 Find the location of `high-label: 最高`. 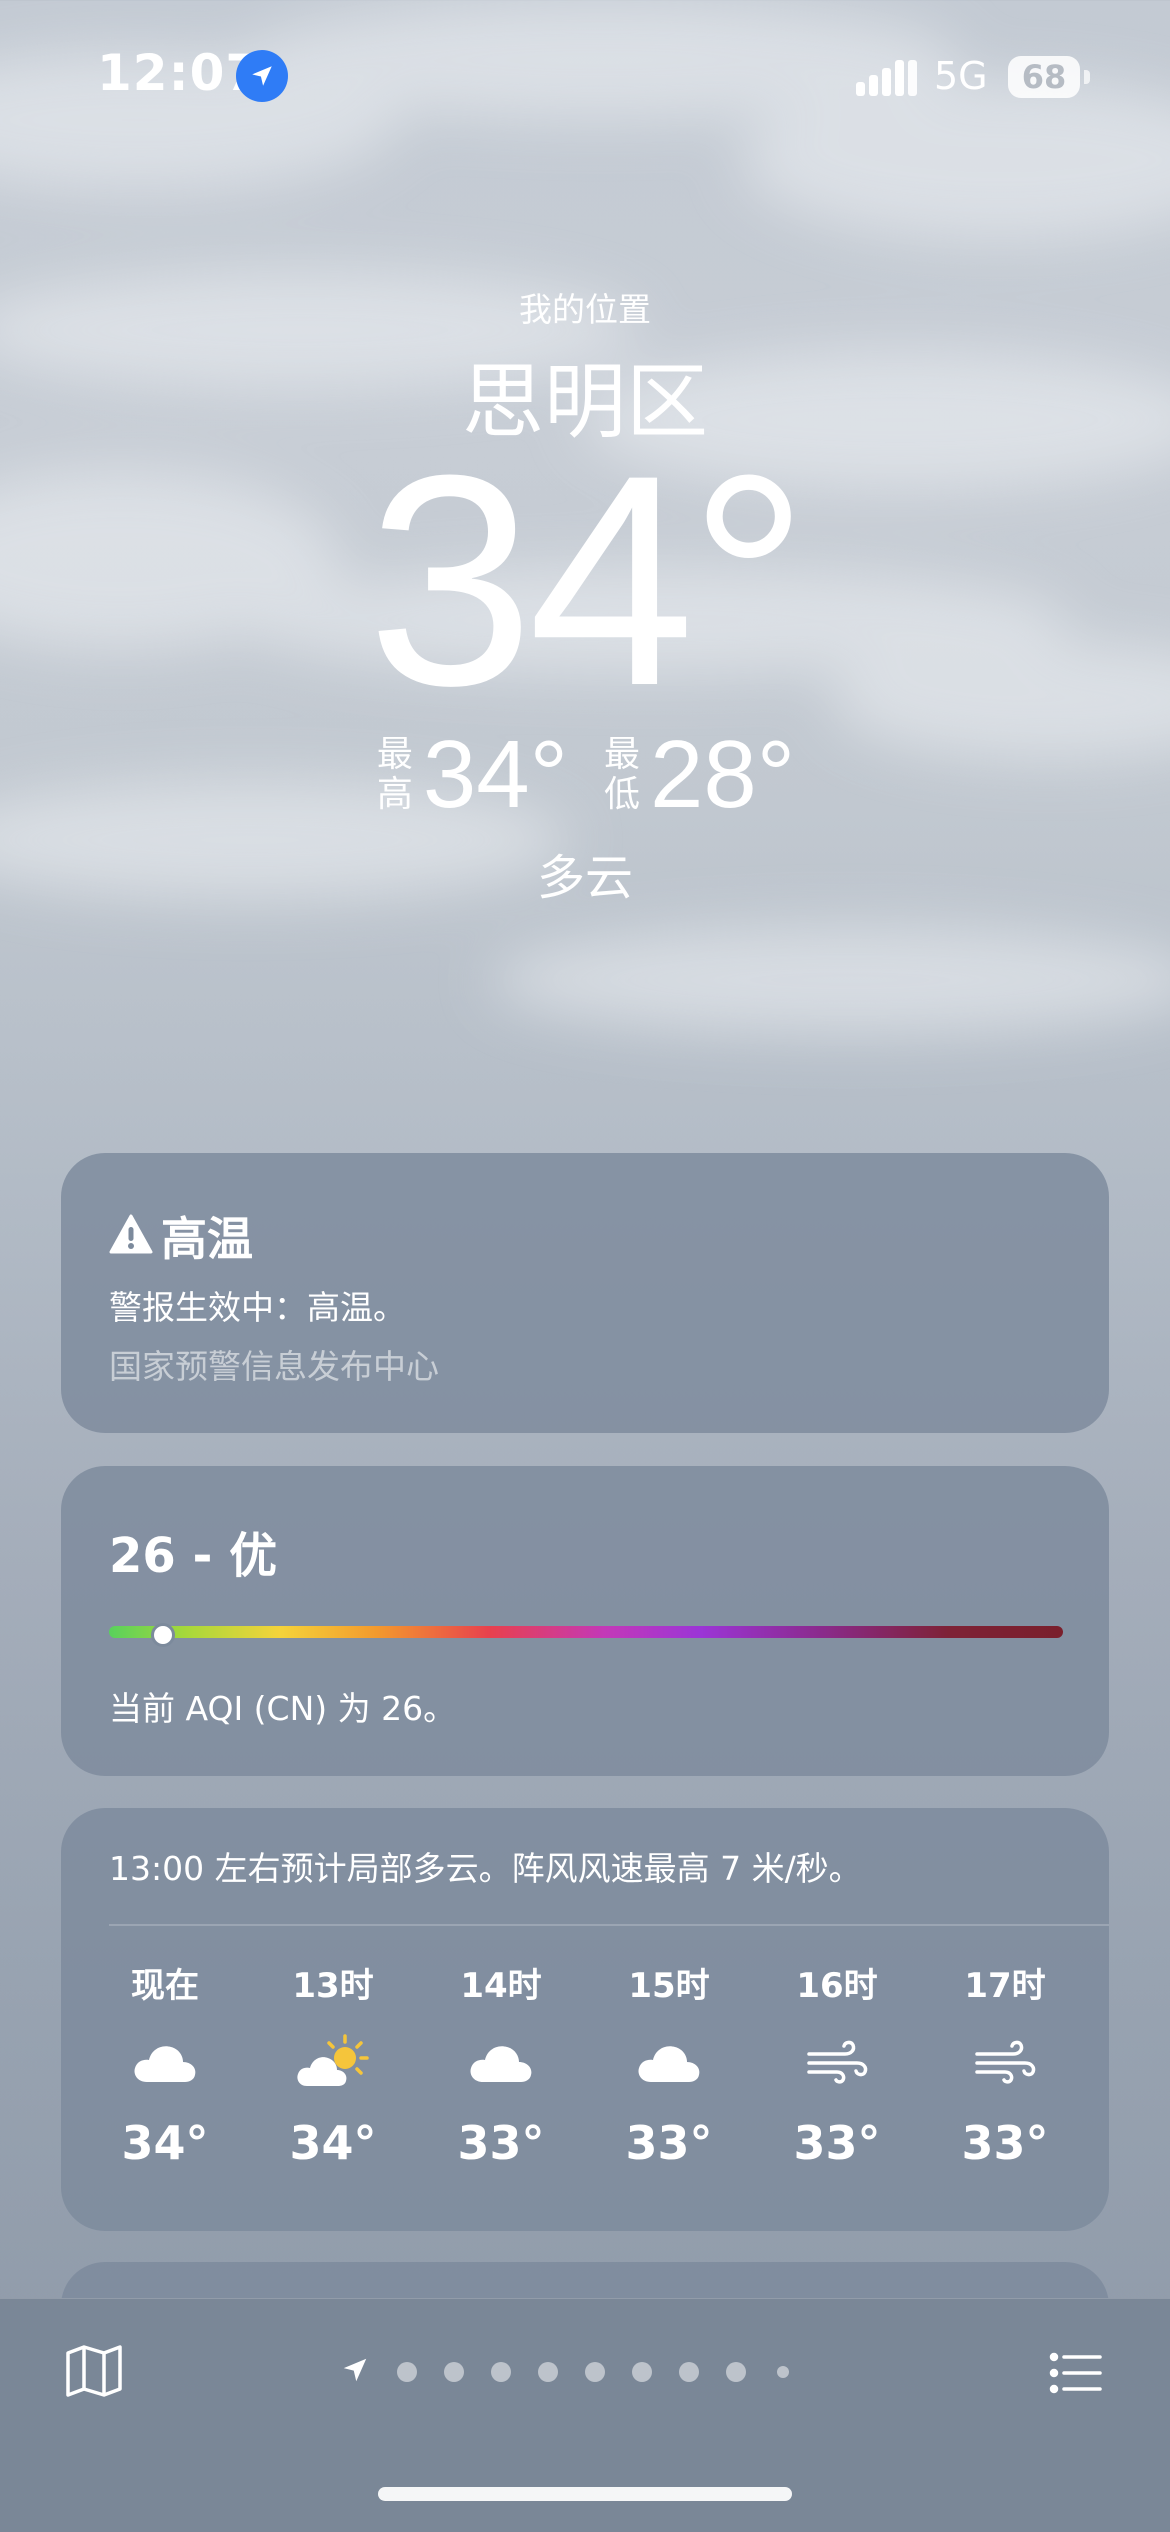

high-label: 最高 is located at coordinates (394, 774).